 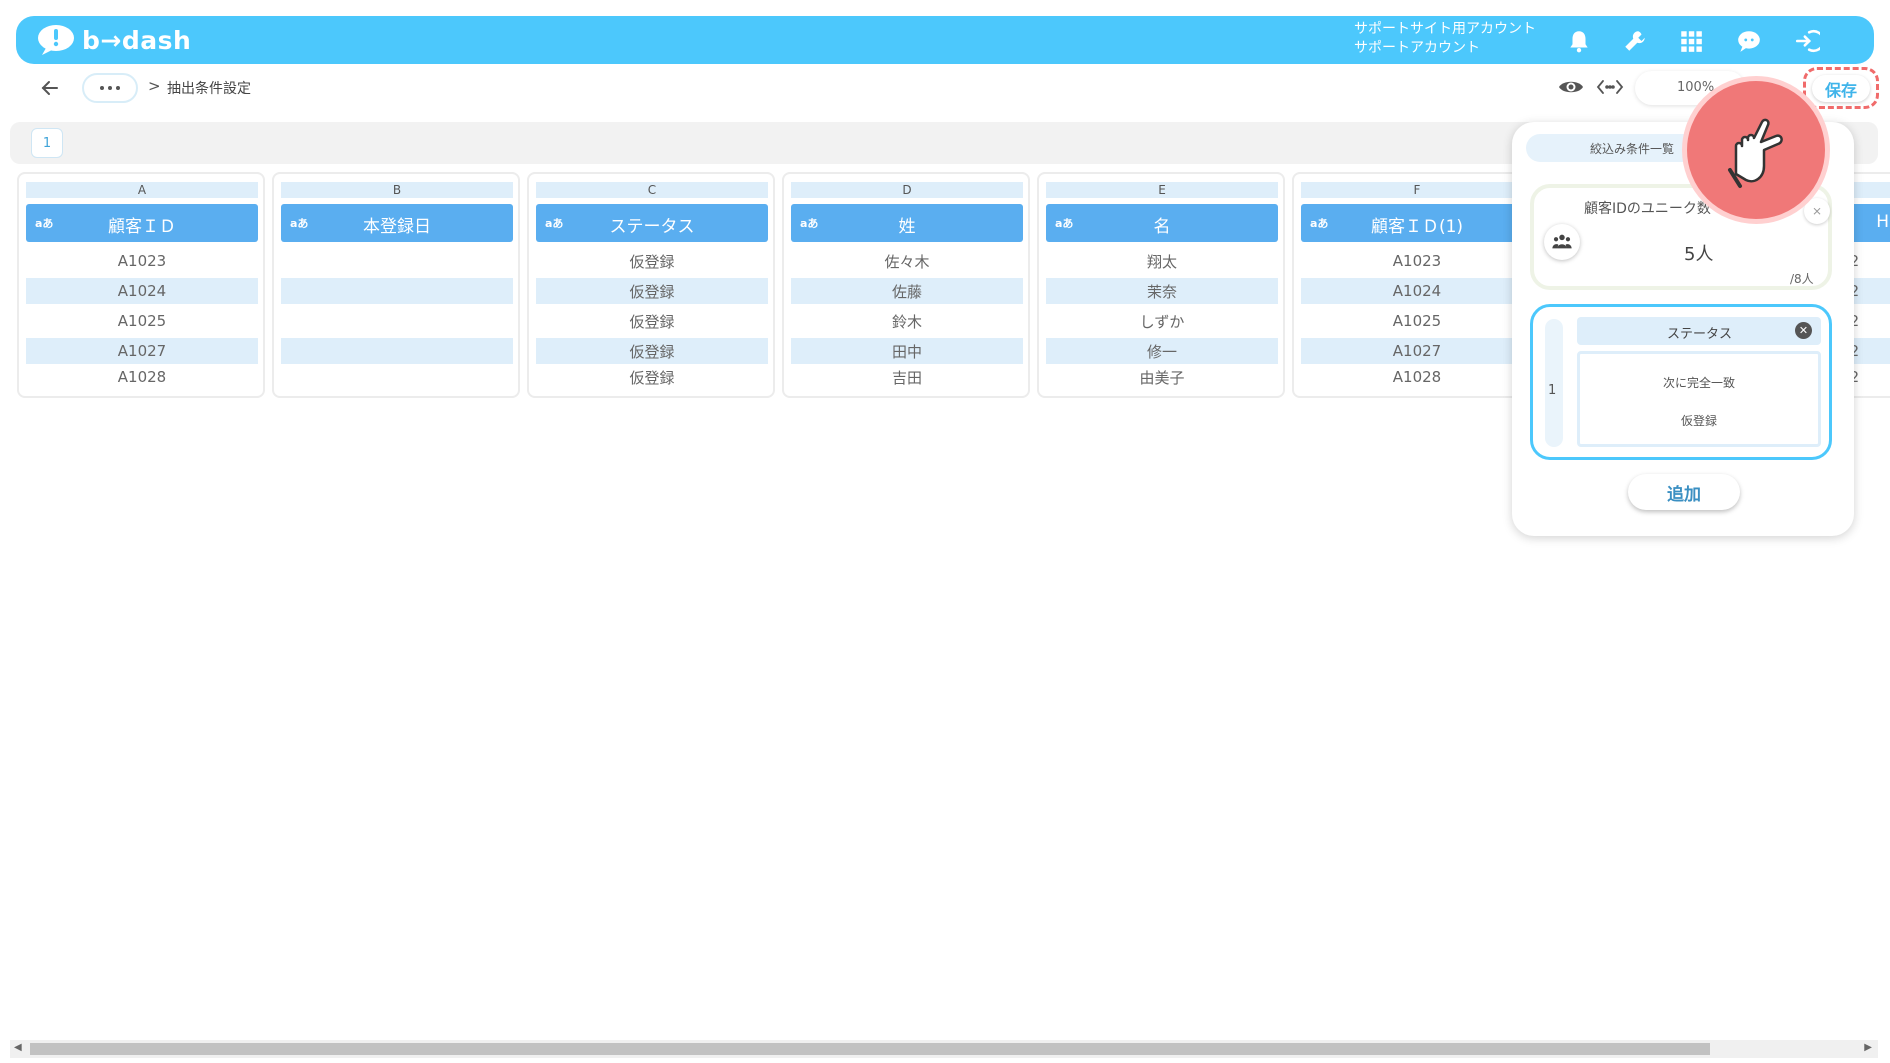 I want to click on column-e: E aあ 名 翔太 茉奈 しずか 修一 由美子, so click(x=1161, y=285).